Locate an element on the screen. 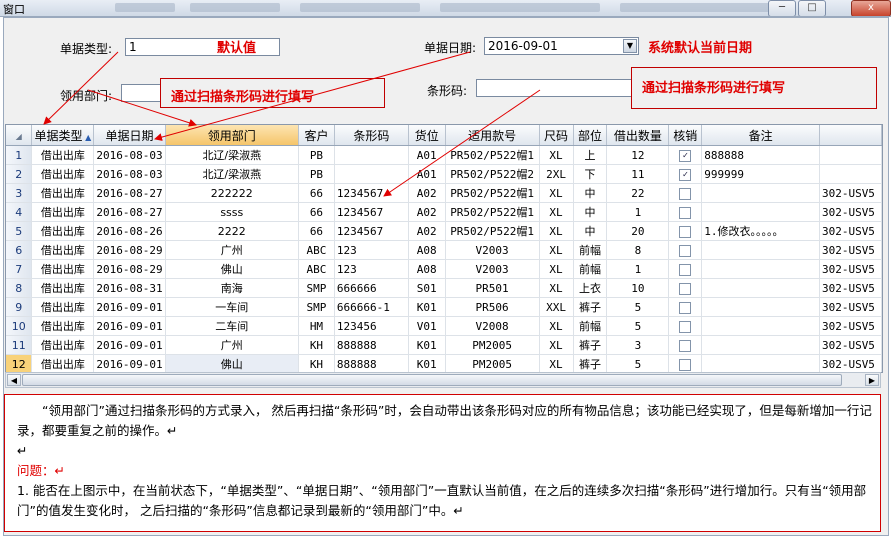 This screenshot has width=891, height=536. row-number: 7 is located at coordinates (19, 269).